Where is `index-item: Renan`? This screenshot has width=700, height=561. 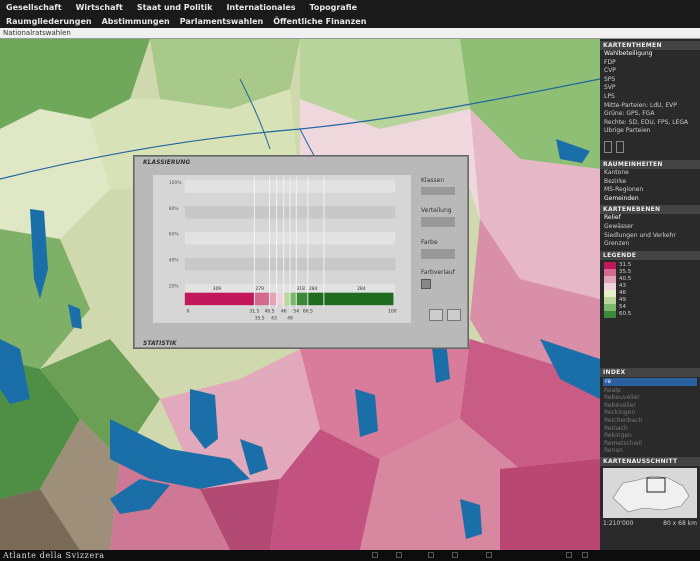
index-item: Renan is located at coordinates (650, 451).